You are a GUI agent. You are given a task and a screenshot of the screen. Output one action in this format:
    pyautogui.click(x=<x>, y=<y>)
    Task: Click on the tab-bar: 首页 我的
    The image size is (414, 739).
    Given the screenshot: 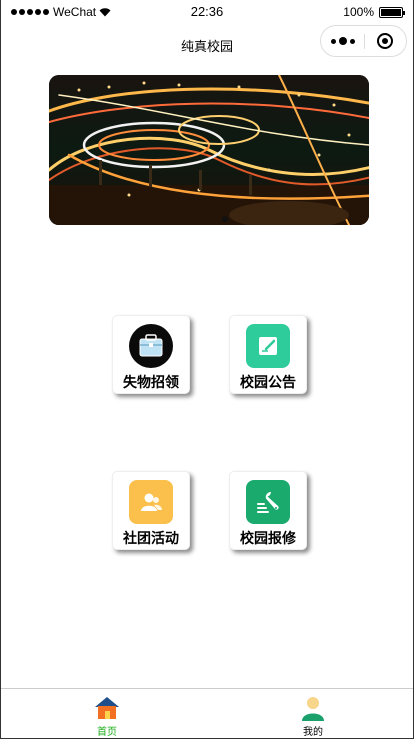 What is the action you would take?
    pyautogui.click(x=207, y=713)
    